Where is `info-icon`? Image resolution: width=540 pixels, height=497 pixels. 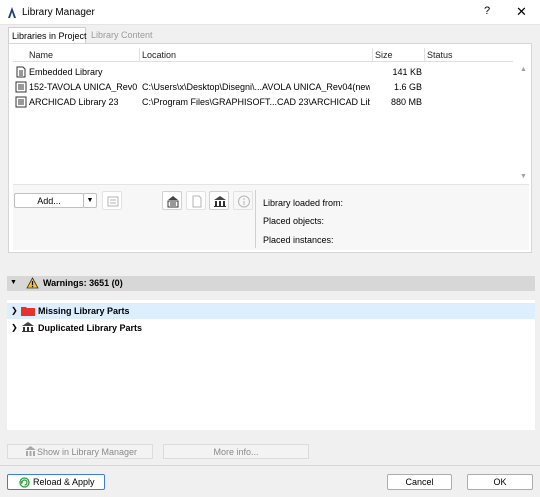
info-icon is located at coordinates (244, 201).